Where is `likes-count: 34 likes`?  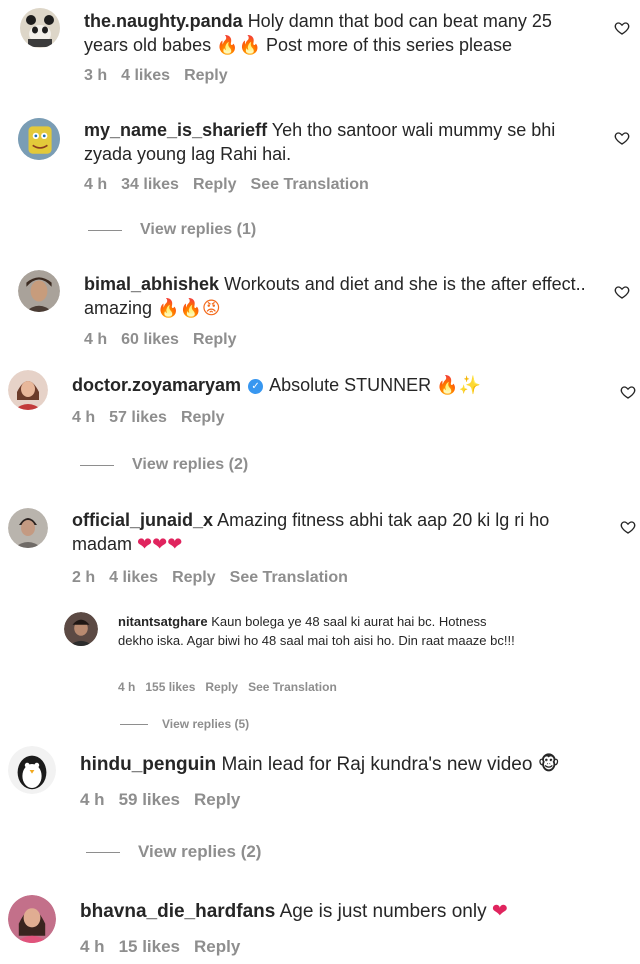 likes-count: 34 likes is located at coordinates (150, 185).